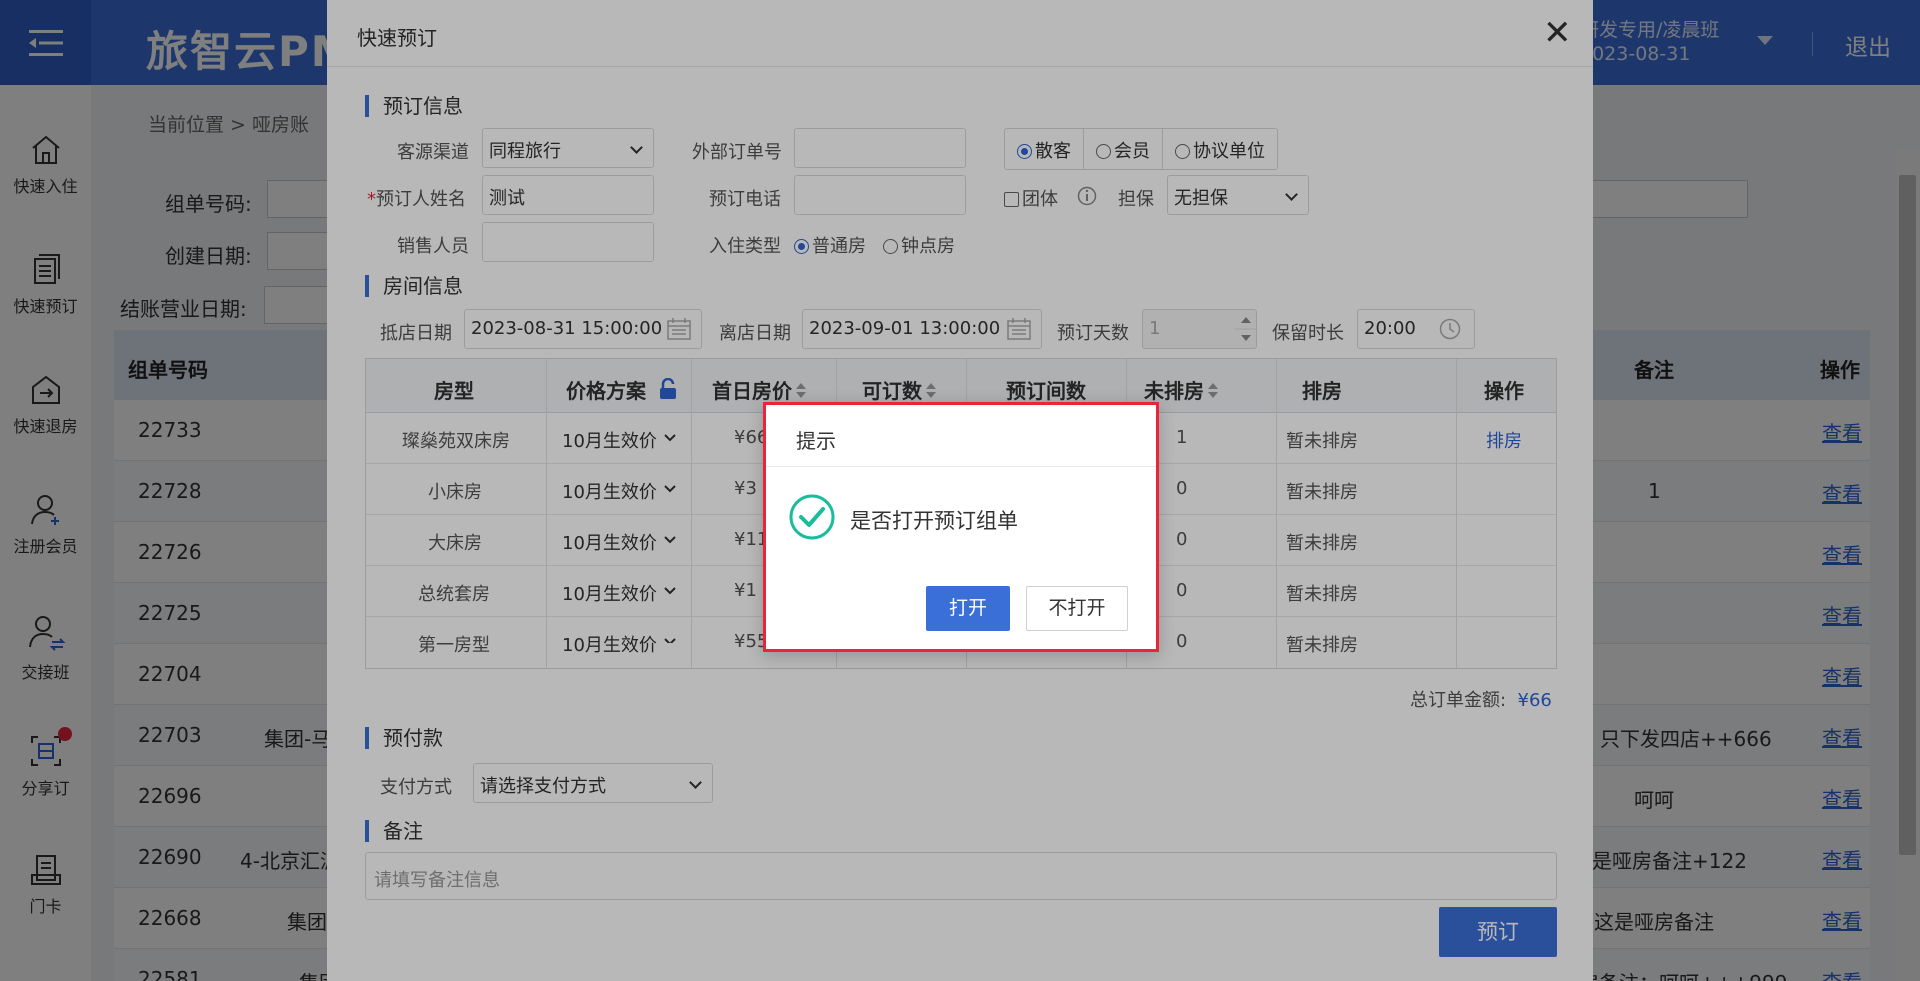  What do you see at coordinates (812, 517) in the screenshot?
I see `success-check-icon` at bounding box center [812, 517].